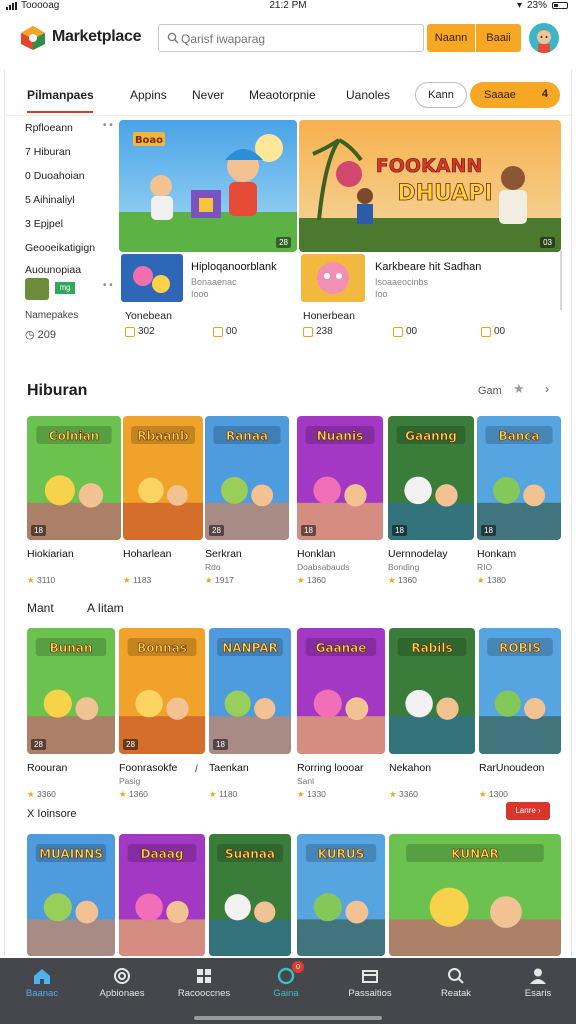 The image size is (576, 1024). I want to click on promo-badge: Lanre ›, so click(528, 811).